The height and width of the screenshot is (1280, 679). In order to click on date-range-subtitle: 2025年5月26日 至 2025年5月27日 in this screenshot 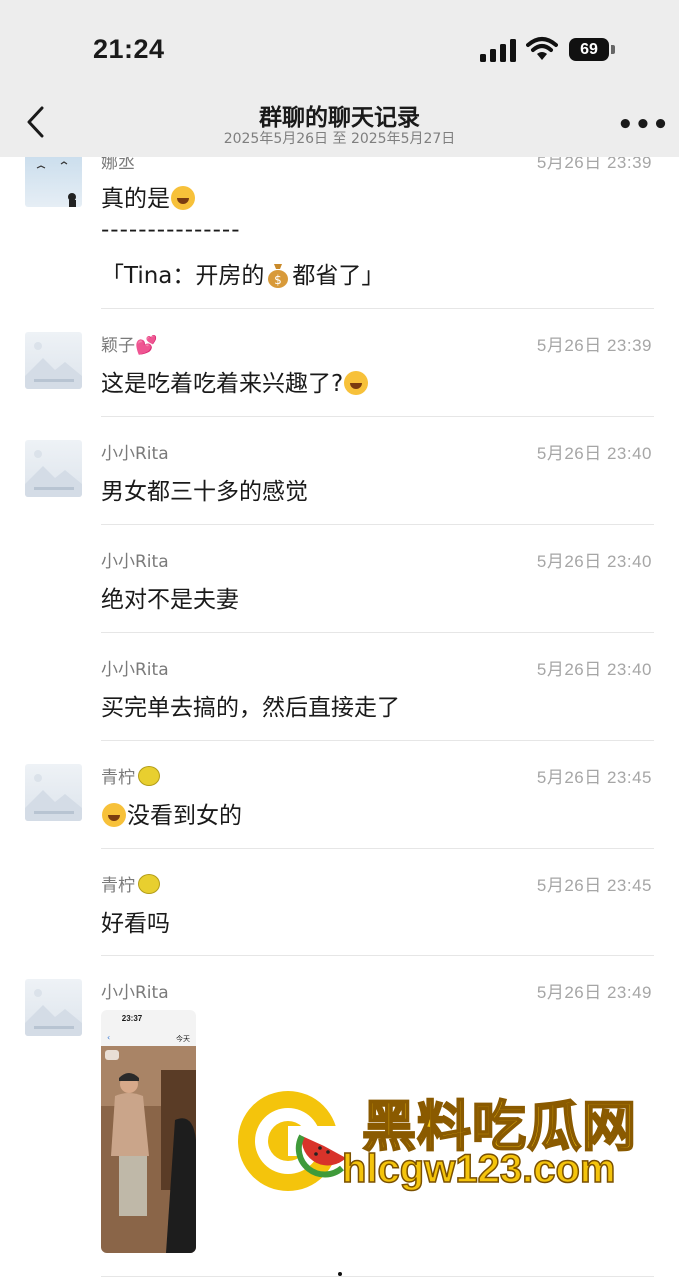, I will do `click(339, 139)`.